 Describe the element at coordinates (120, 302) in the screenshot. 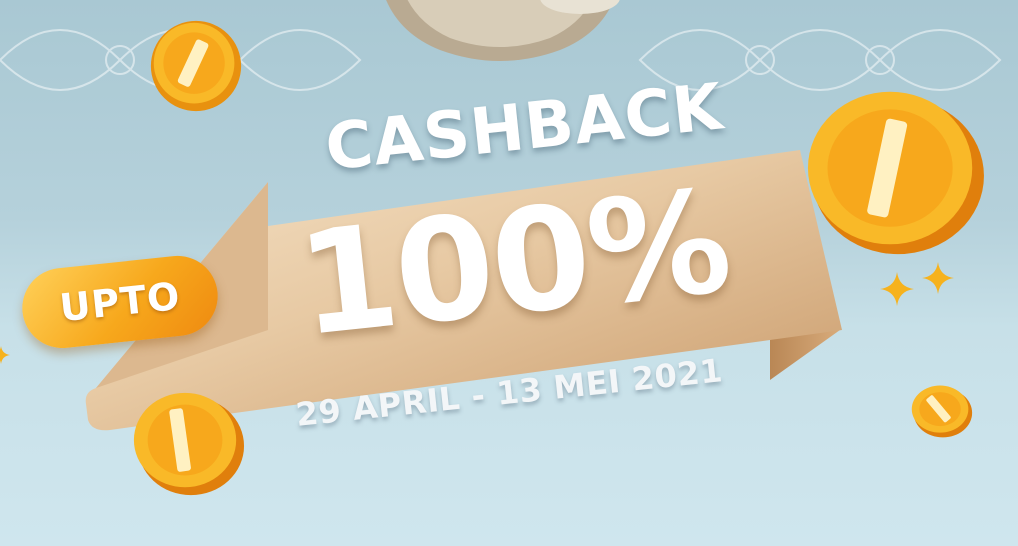

I see `upto-badge-label: UPTO` at that location.